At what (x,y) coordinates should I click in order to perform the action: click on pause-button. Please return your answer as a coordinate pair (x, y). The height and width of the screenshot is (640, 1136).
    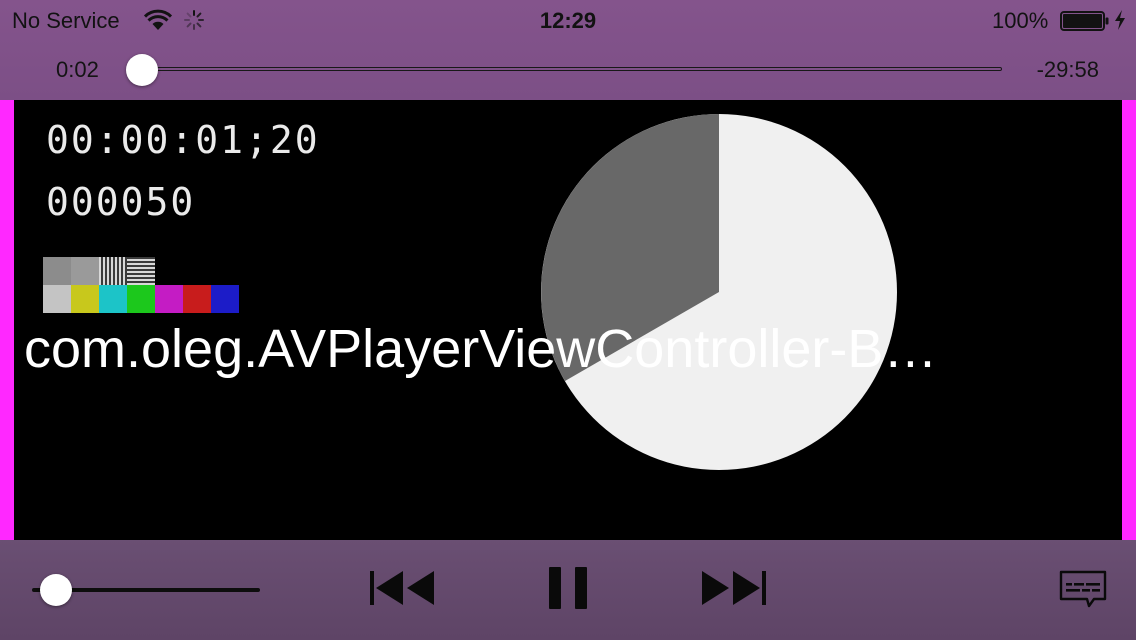
    Looking at the image, I should click on (568, 590).